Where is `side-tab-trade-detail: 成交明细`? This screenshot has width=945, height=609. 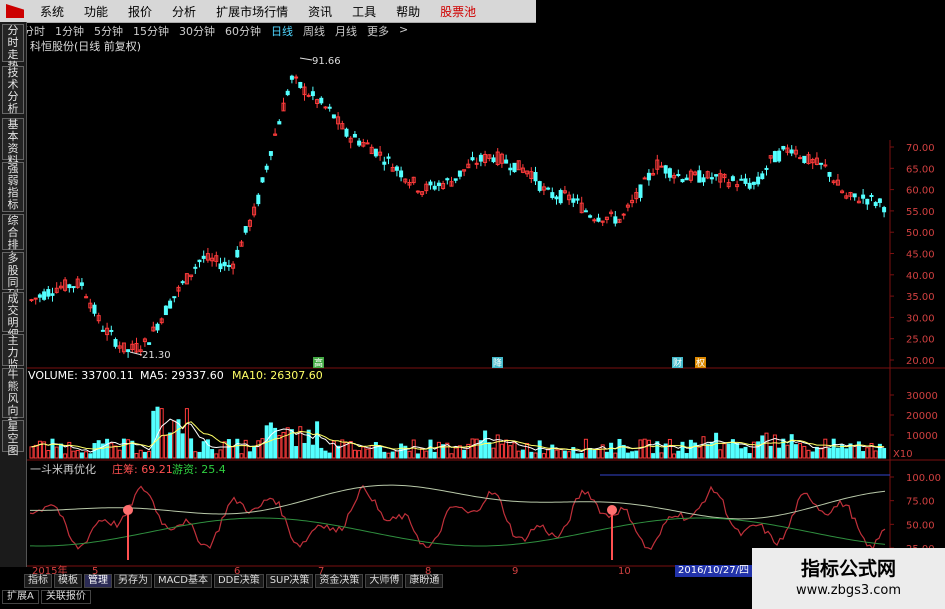
side-tab-trade-detail: 成交明细 is located at coordinates (13, 316).